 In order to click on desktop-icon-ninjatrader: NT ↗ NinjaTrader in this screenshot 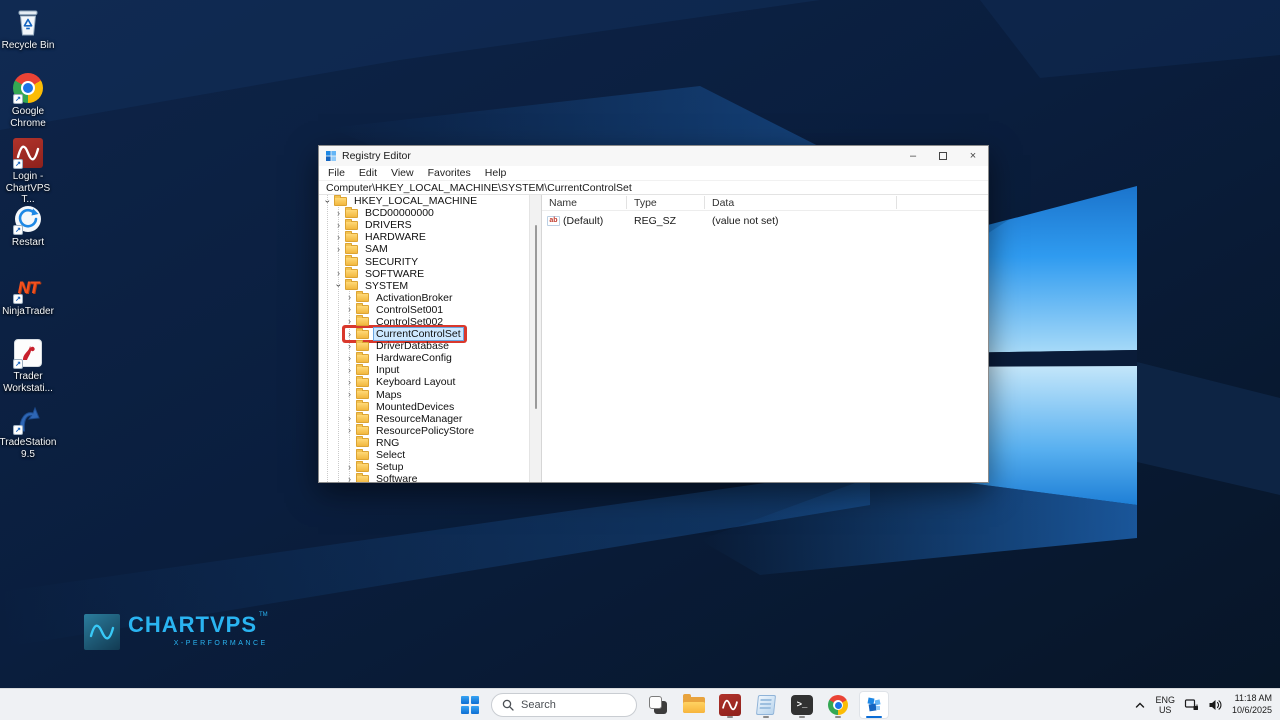, I will do `click(28, 295)`.